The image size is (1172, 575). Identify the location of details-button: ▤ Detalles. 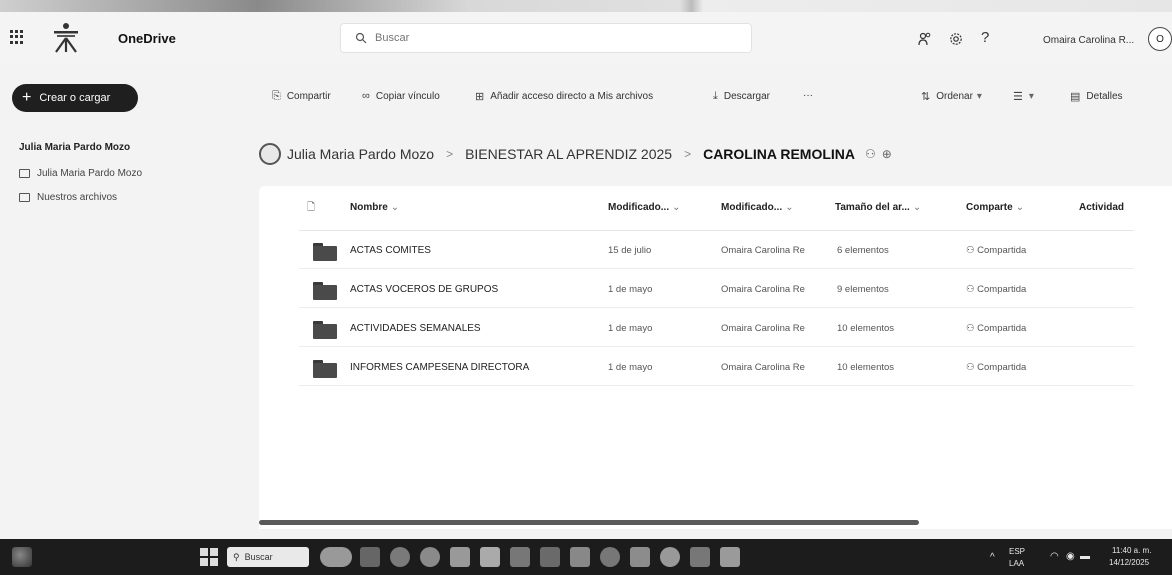
(1096, 96).